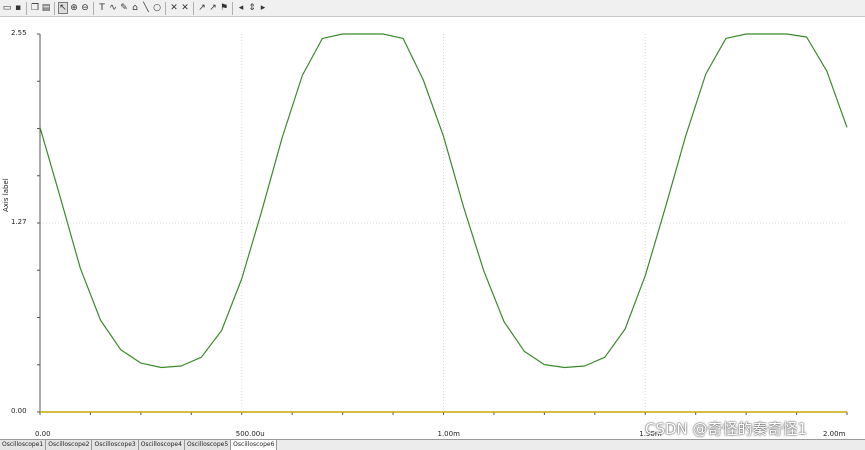 The image size is (865, 450). What do you see at coordinates (124, 8) in the screenshot?
I see `marker-tool-icon: ✎` at bounding box center [124, 8].